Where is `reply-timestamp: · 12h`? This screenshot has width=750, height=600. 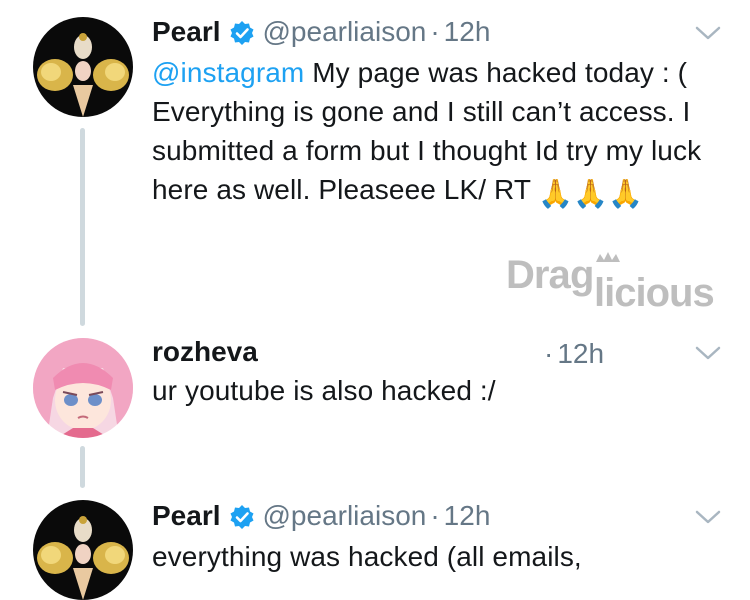
reply-timestamp: · 12h is located at coordinates (572, 354).